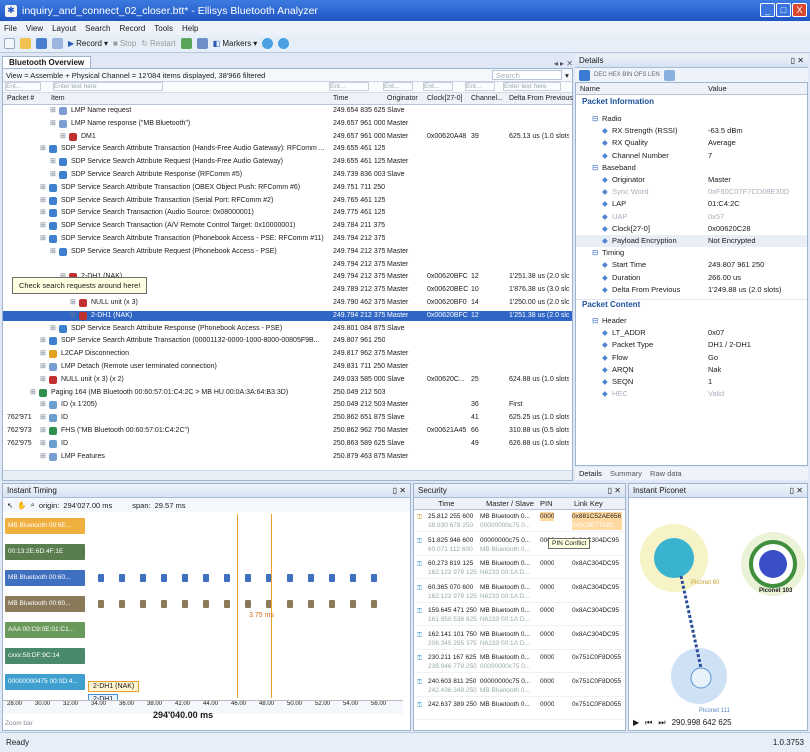 The height and width of the screenshot is (752, 810). Describe the element at coordinates (691, 229) in the screenshot. I see `detail-row: ◆ Clock[27-0] 0x00620C28` at that location.